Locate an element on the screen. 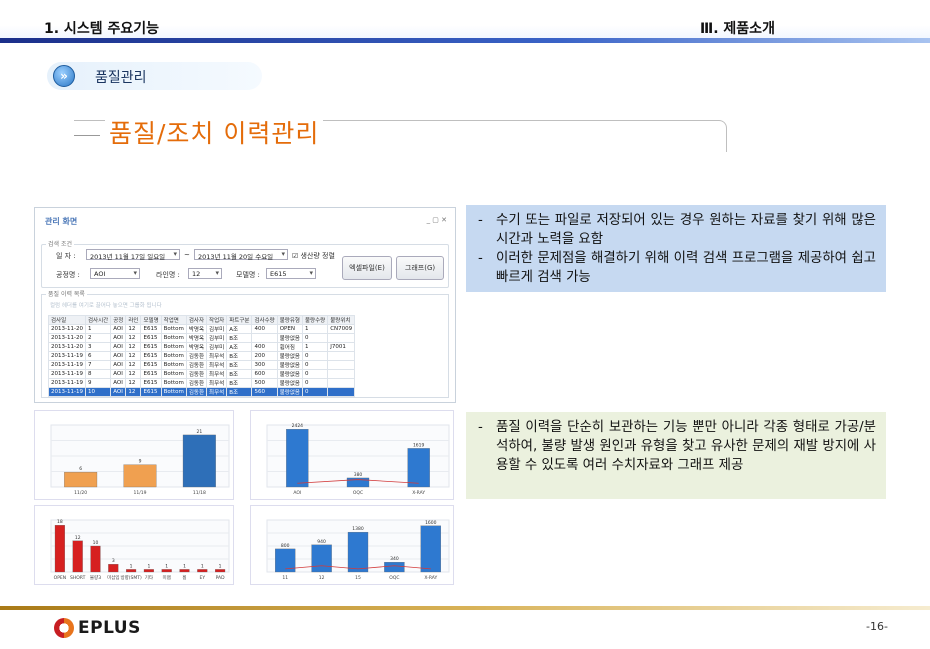 The width and height of the screenshot is (930, 649). column-header: 공정 is located at coordinates (118, 320).